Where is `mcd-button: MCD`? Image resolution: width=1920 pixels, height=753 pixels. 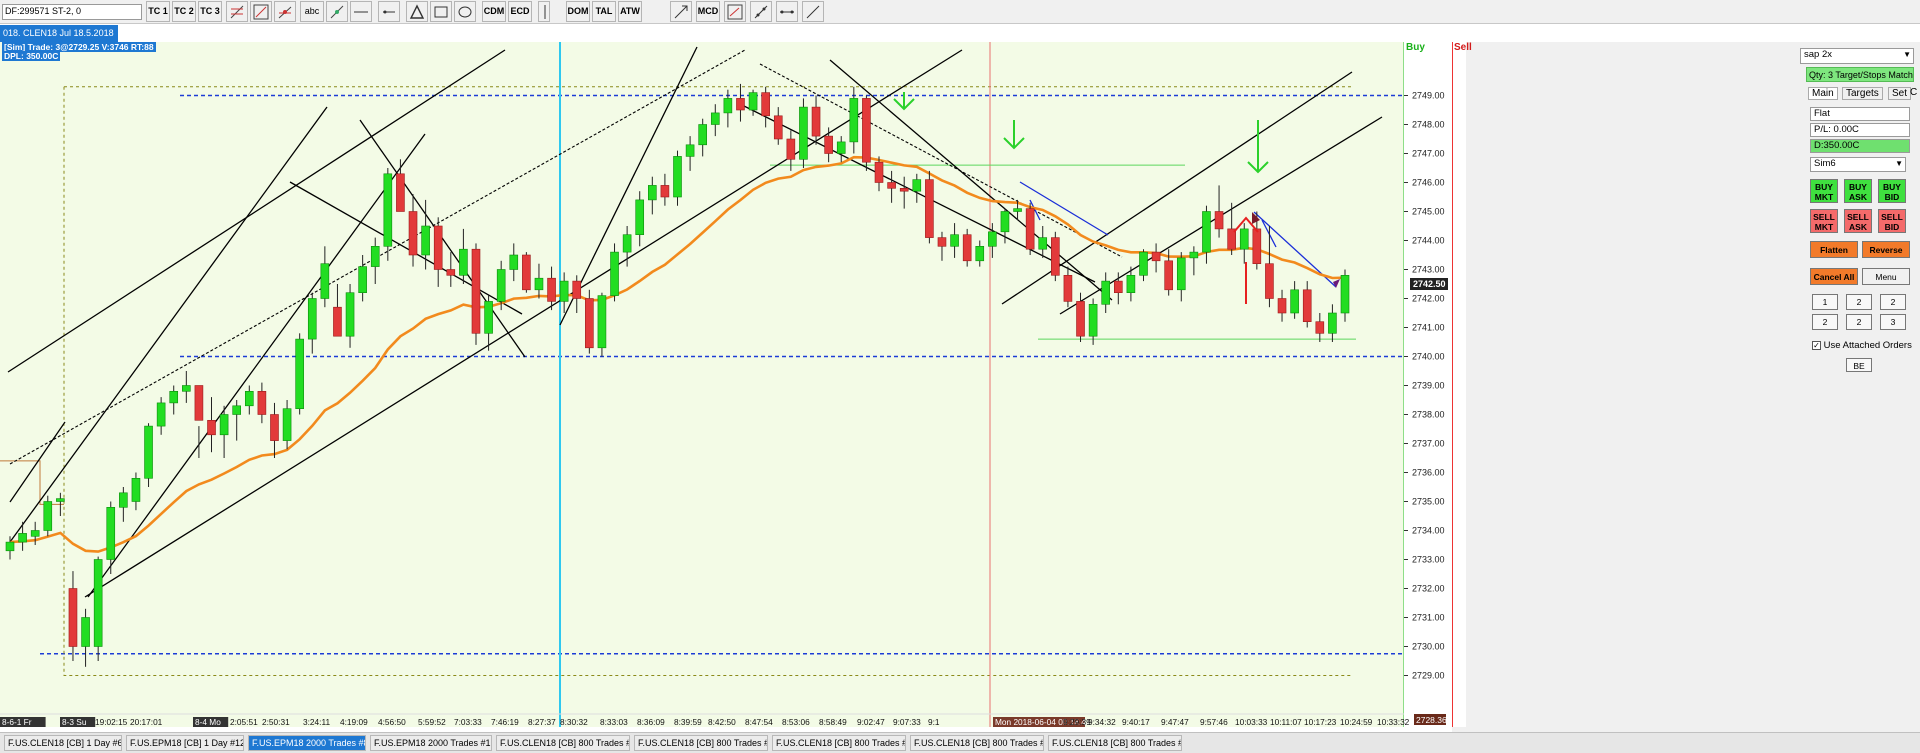
mcd-button: MCD is located at coordinates (708, 11).